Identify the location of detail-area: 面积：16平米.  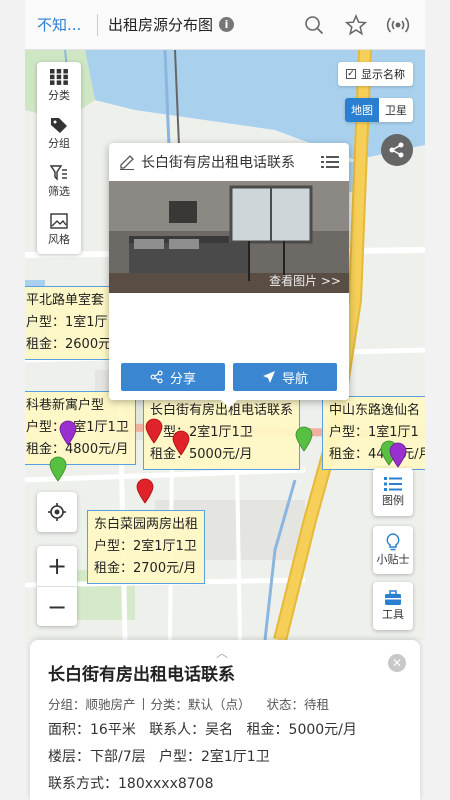
(92, 730).